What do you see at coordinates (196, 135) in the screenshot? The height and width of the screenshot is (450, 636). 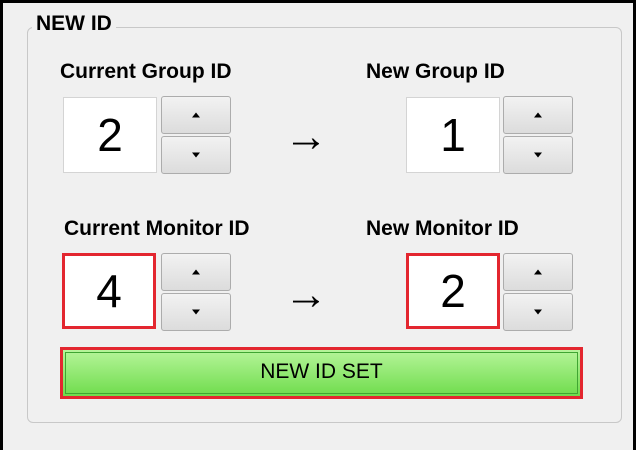 I see `current-group-id-spinner` at bounding box center [196, 135].